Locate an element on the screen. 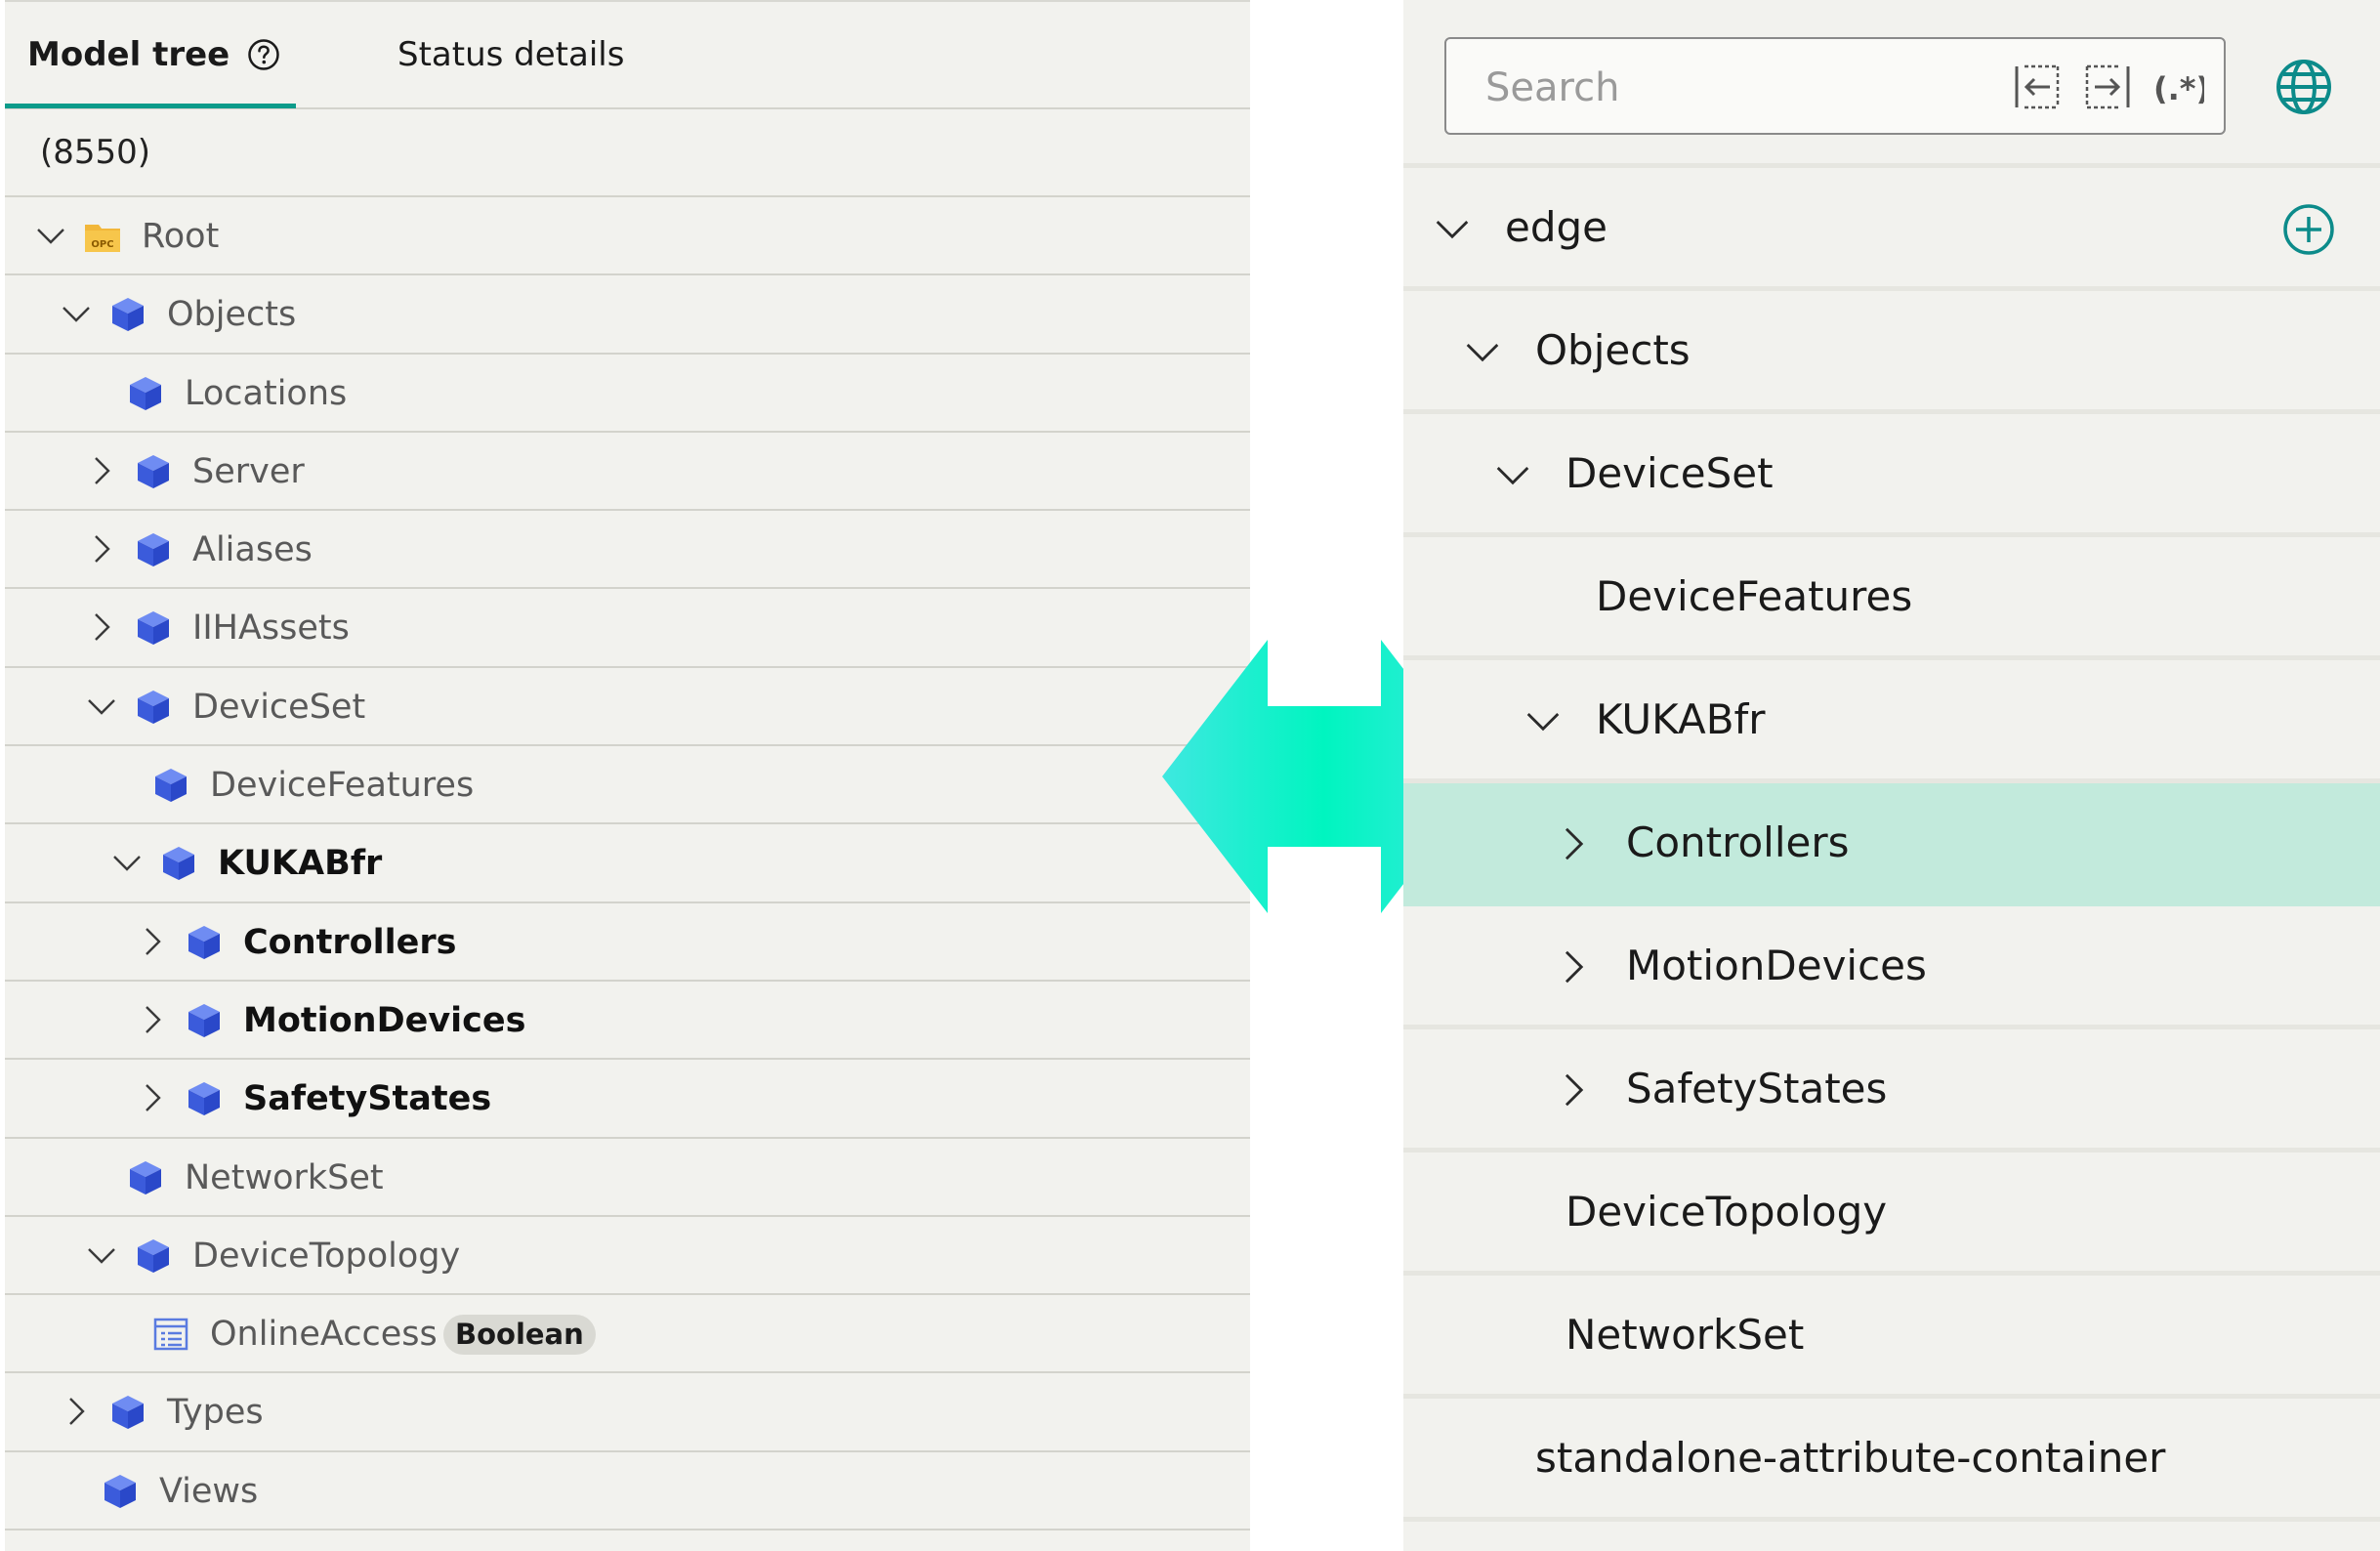 The width and height of the screenshot is (2380, 1551). asset-node-label: DeviceSet is located at coordinates (1670, 473).